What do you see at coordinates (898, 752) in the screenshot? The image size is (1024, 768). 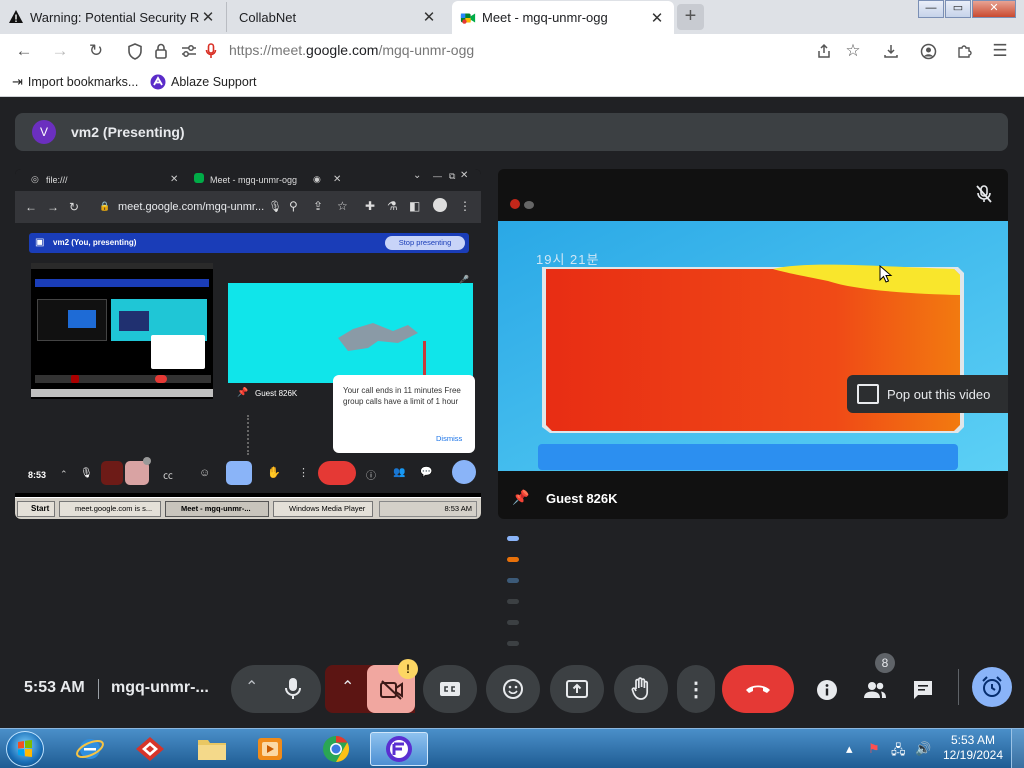 I see `network-icon: 🖧` at bounding box center [898, 752].